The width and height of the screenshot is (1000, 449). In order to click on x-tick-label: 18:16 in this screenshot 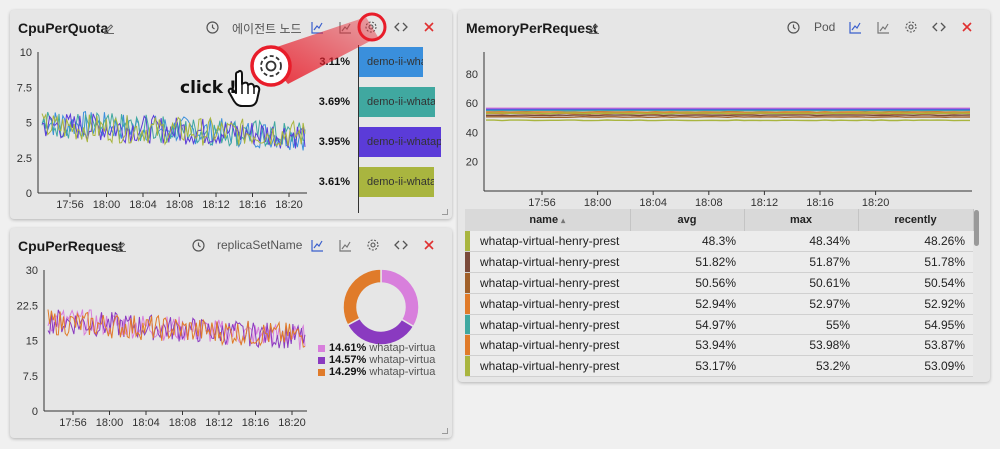, I will do `click(256, 423)`.